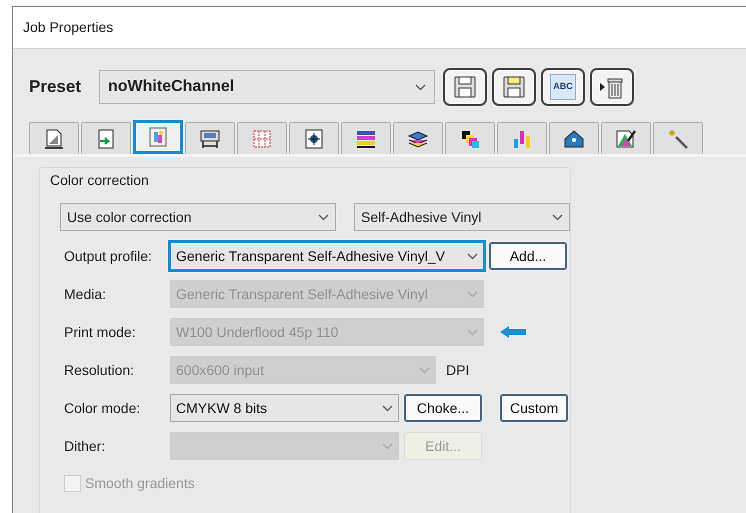  I want to click on dropdown: Use color correction, so click(198, 217).